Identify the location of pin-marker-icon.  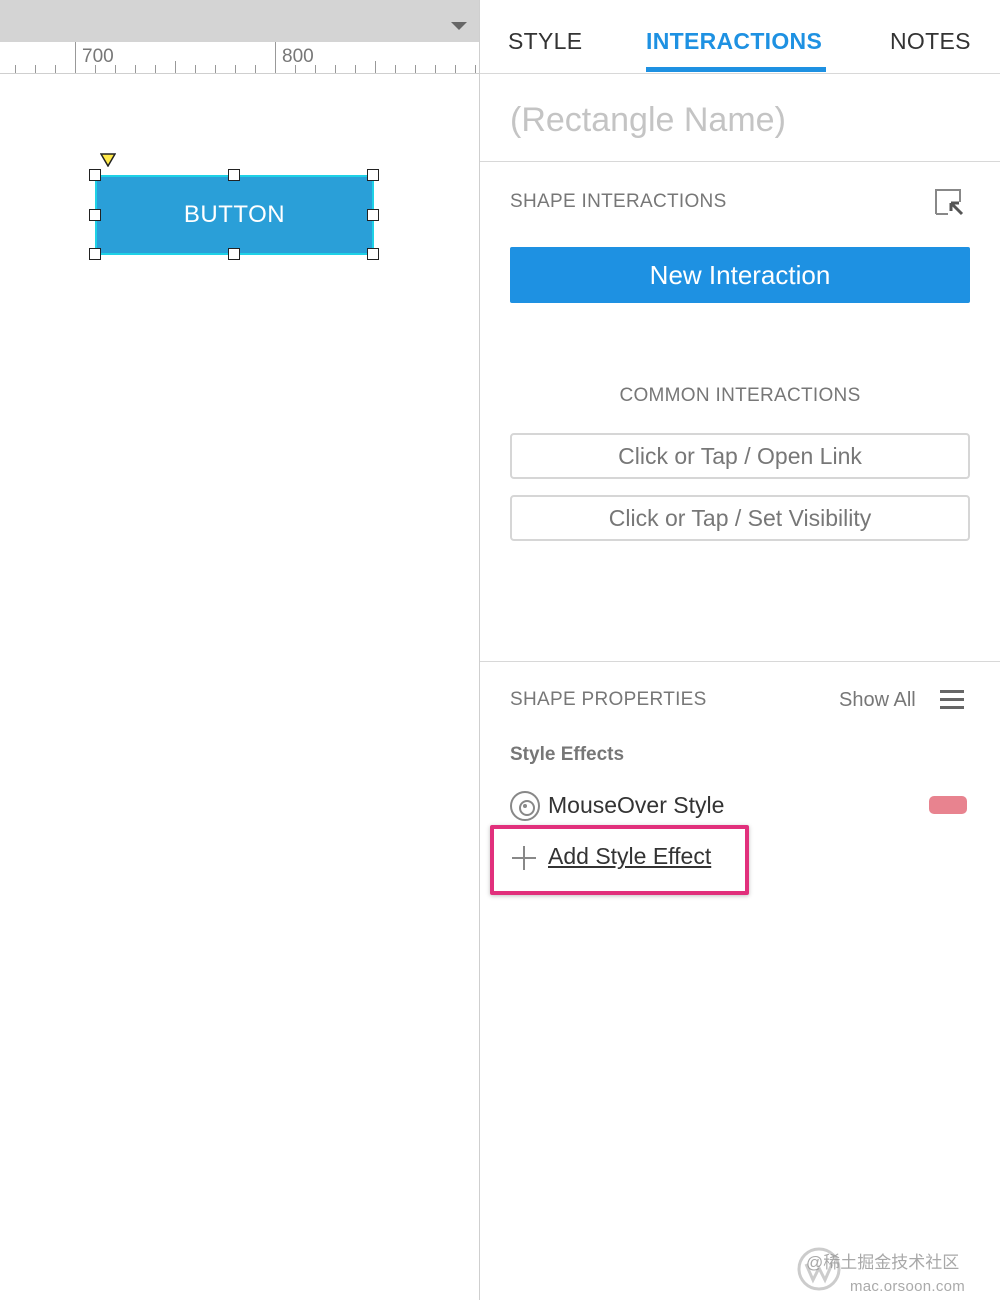
(108, 160).